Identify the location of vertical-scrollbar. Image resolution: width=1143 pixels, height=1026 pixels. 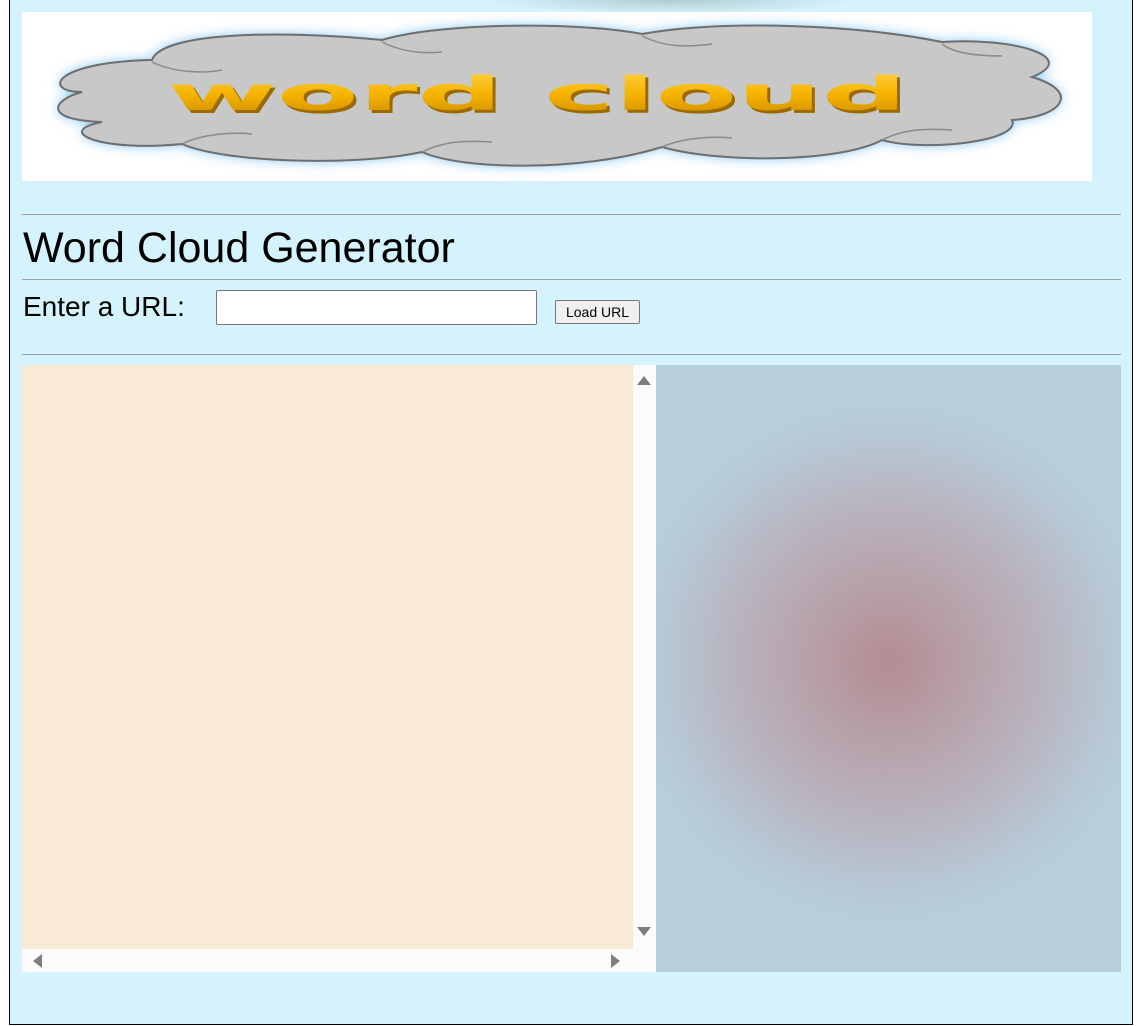
(644, 657).